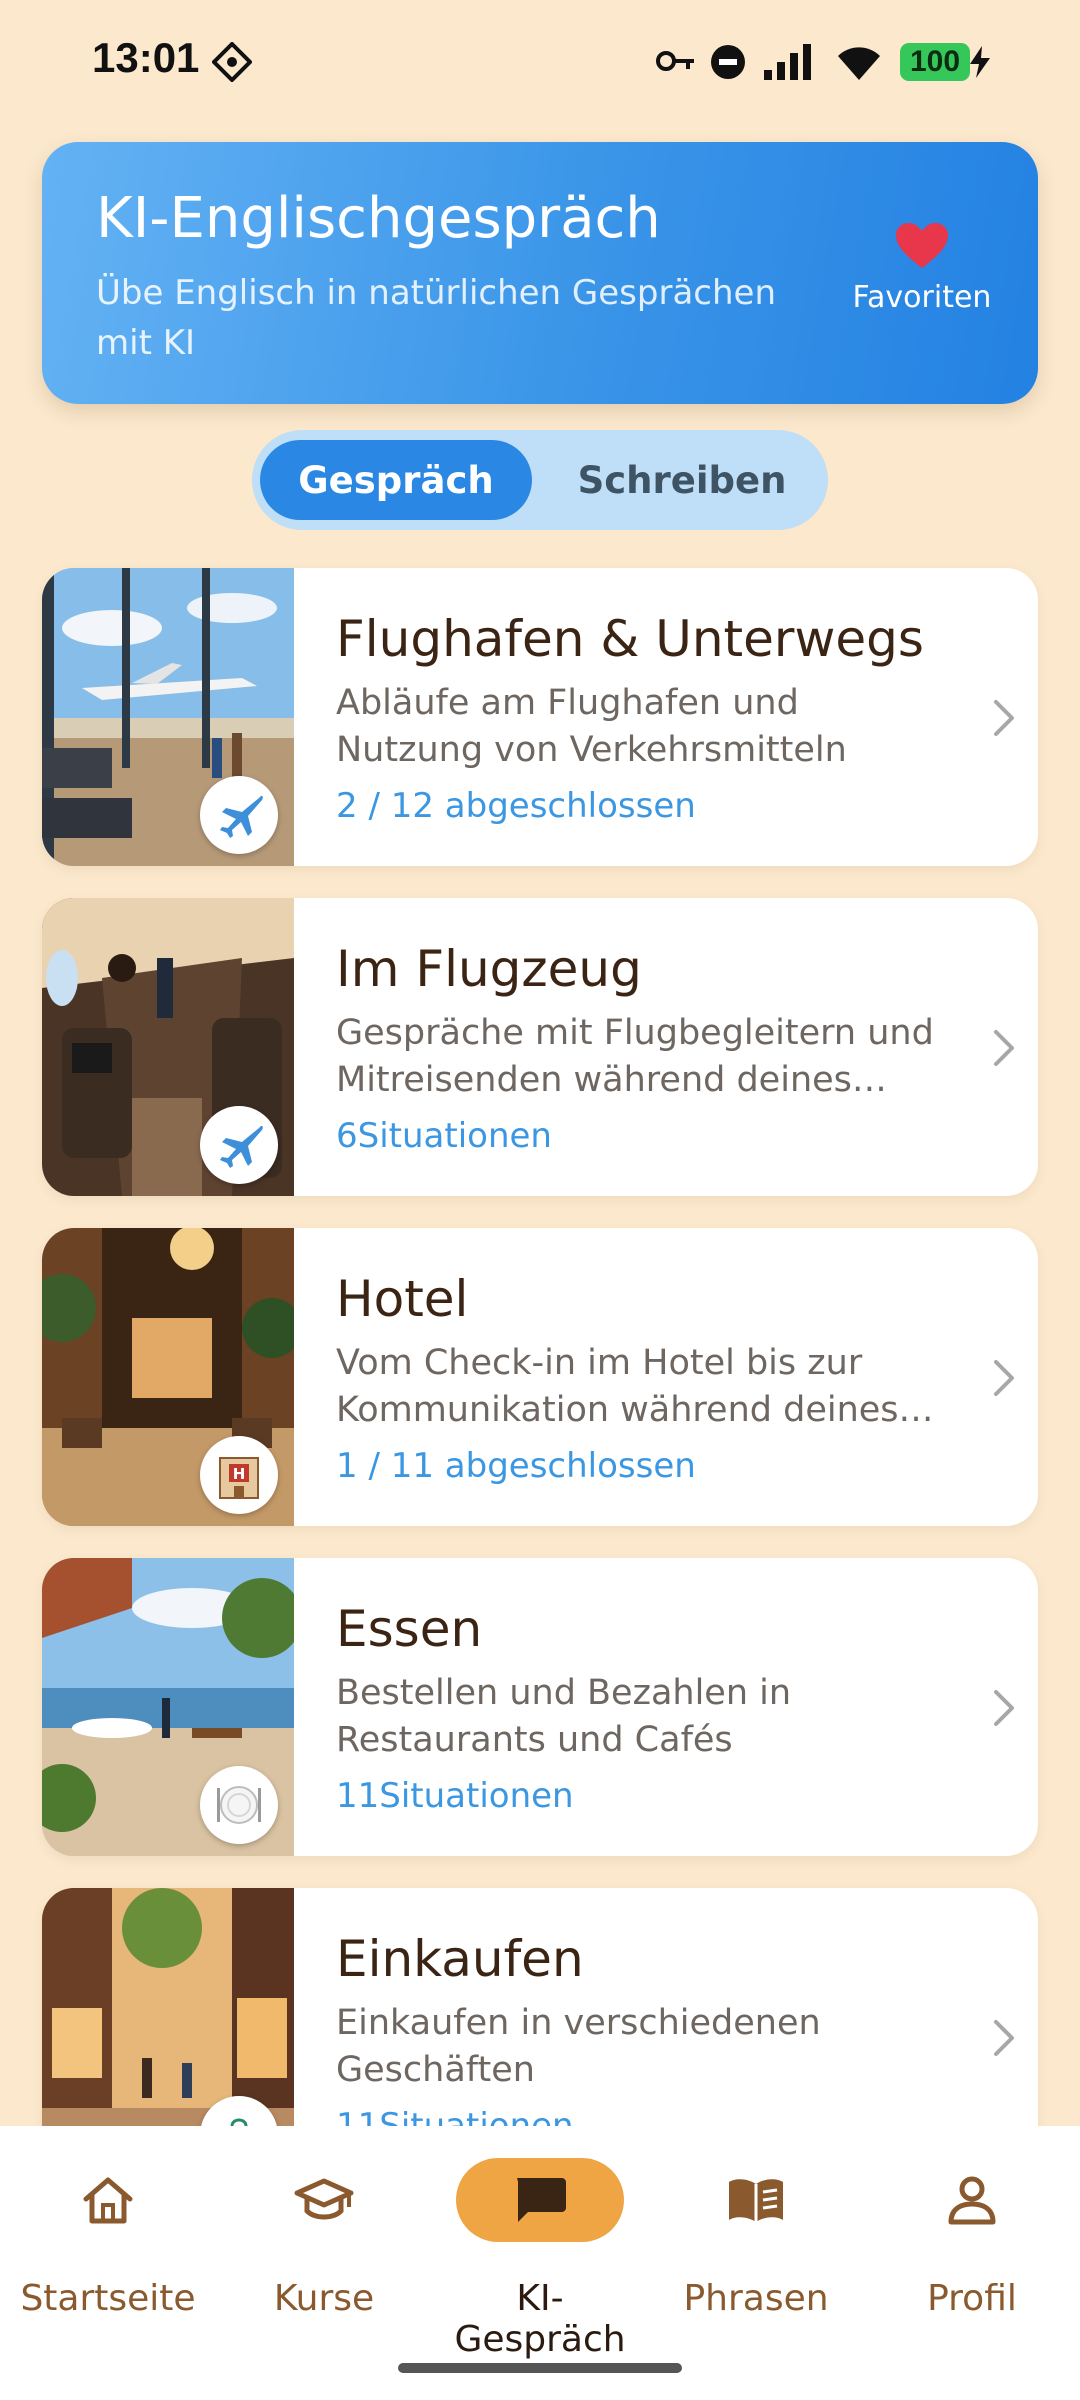  What do you see at coordinates (630, 639) in the screenshot?
I see `category-title: Flughafen & Unterwegs` at bounding box center [630, 639].